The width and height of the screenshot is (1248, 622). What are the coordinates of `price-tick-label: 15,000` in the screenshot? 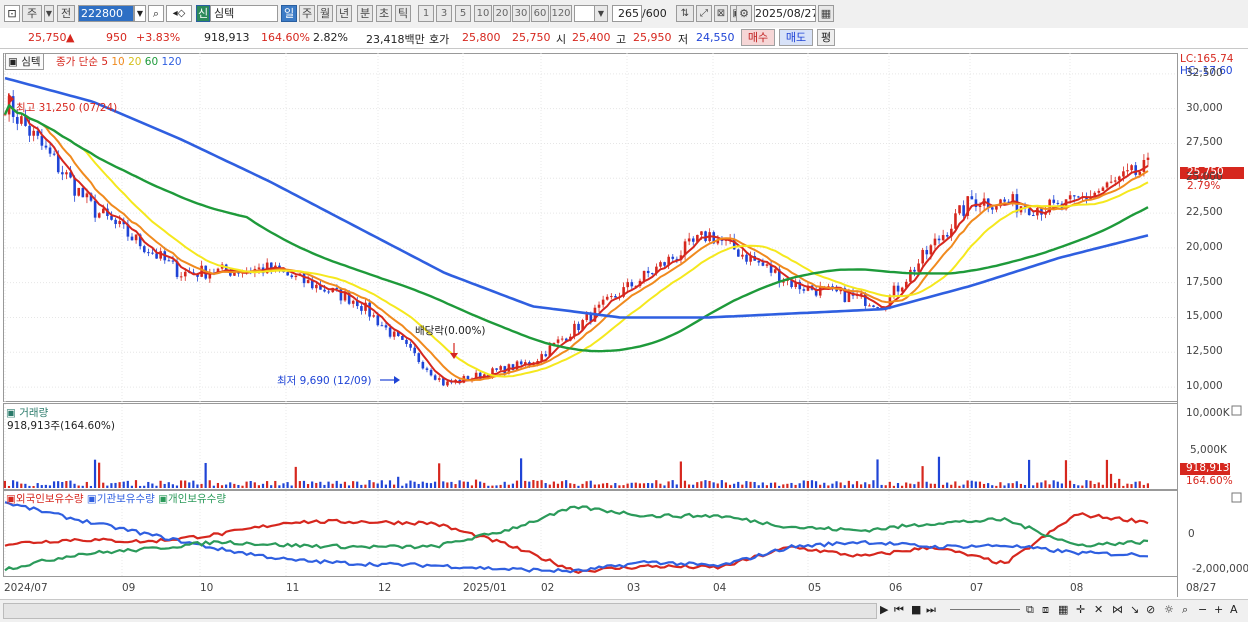 It's located at (1204, 316).